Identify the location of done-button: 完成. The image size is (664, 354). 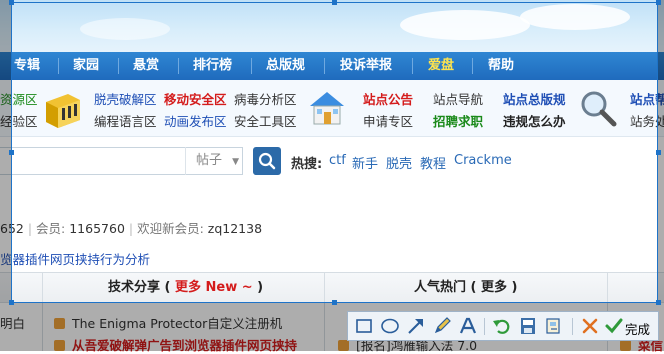
(637, 328).